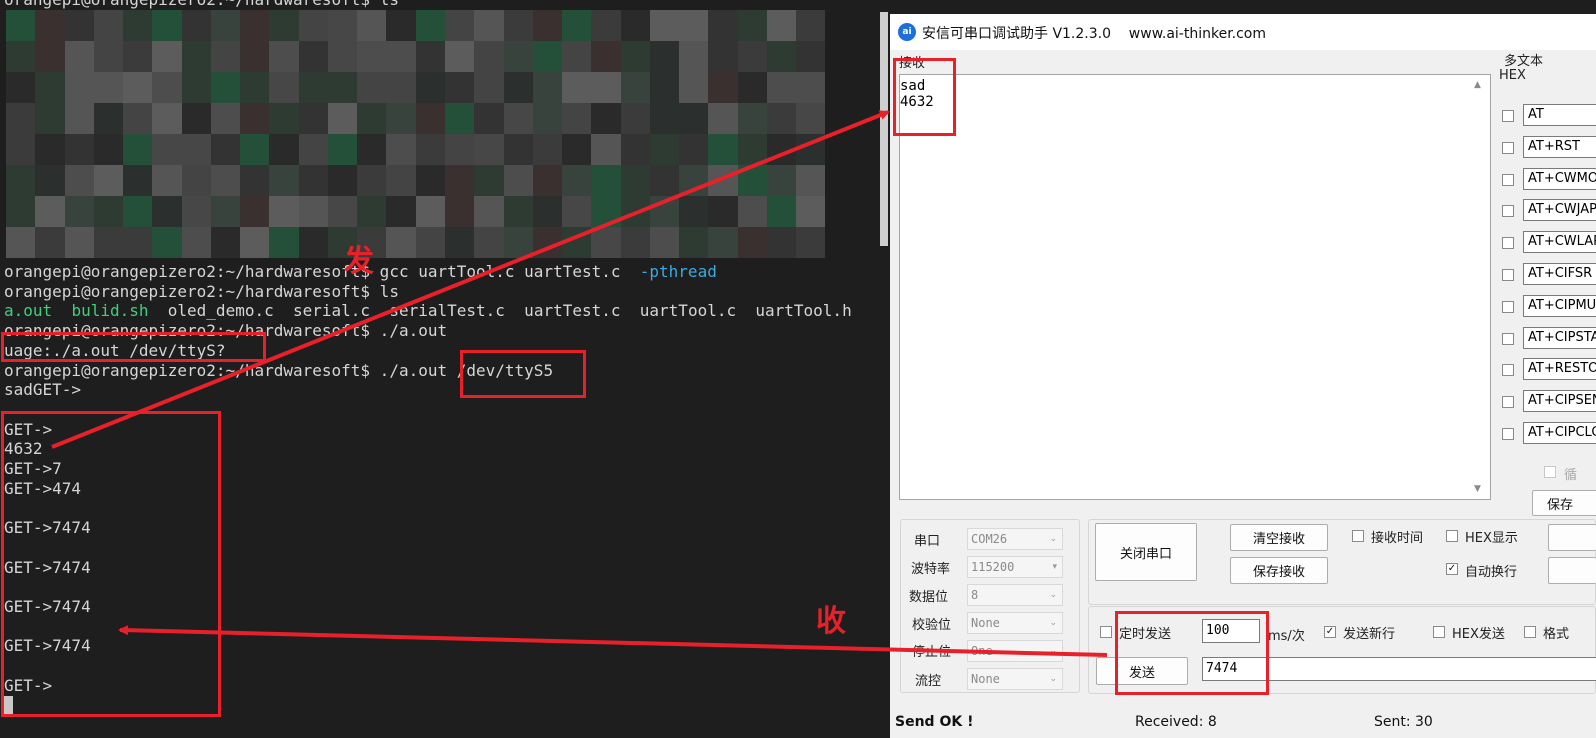 The height and width of the screenshot is (738, 1596). I want to click on scroll-up-arrow-icon: ▲, so click(1477, 85).